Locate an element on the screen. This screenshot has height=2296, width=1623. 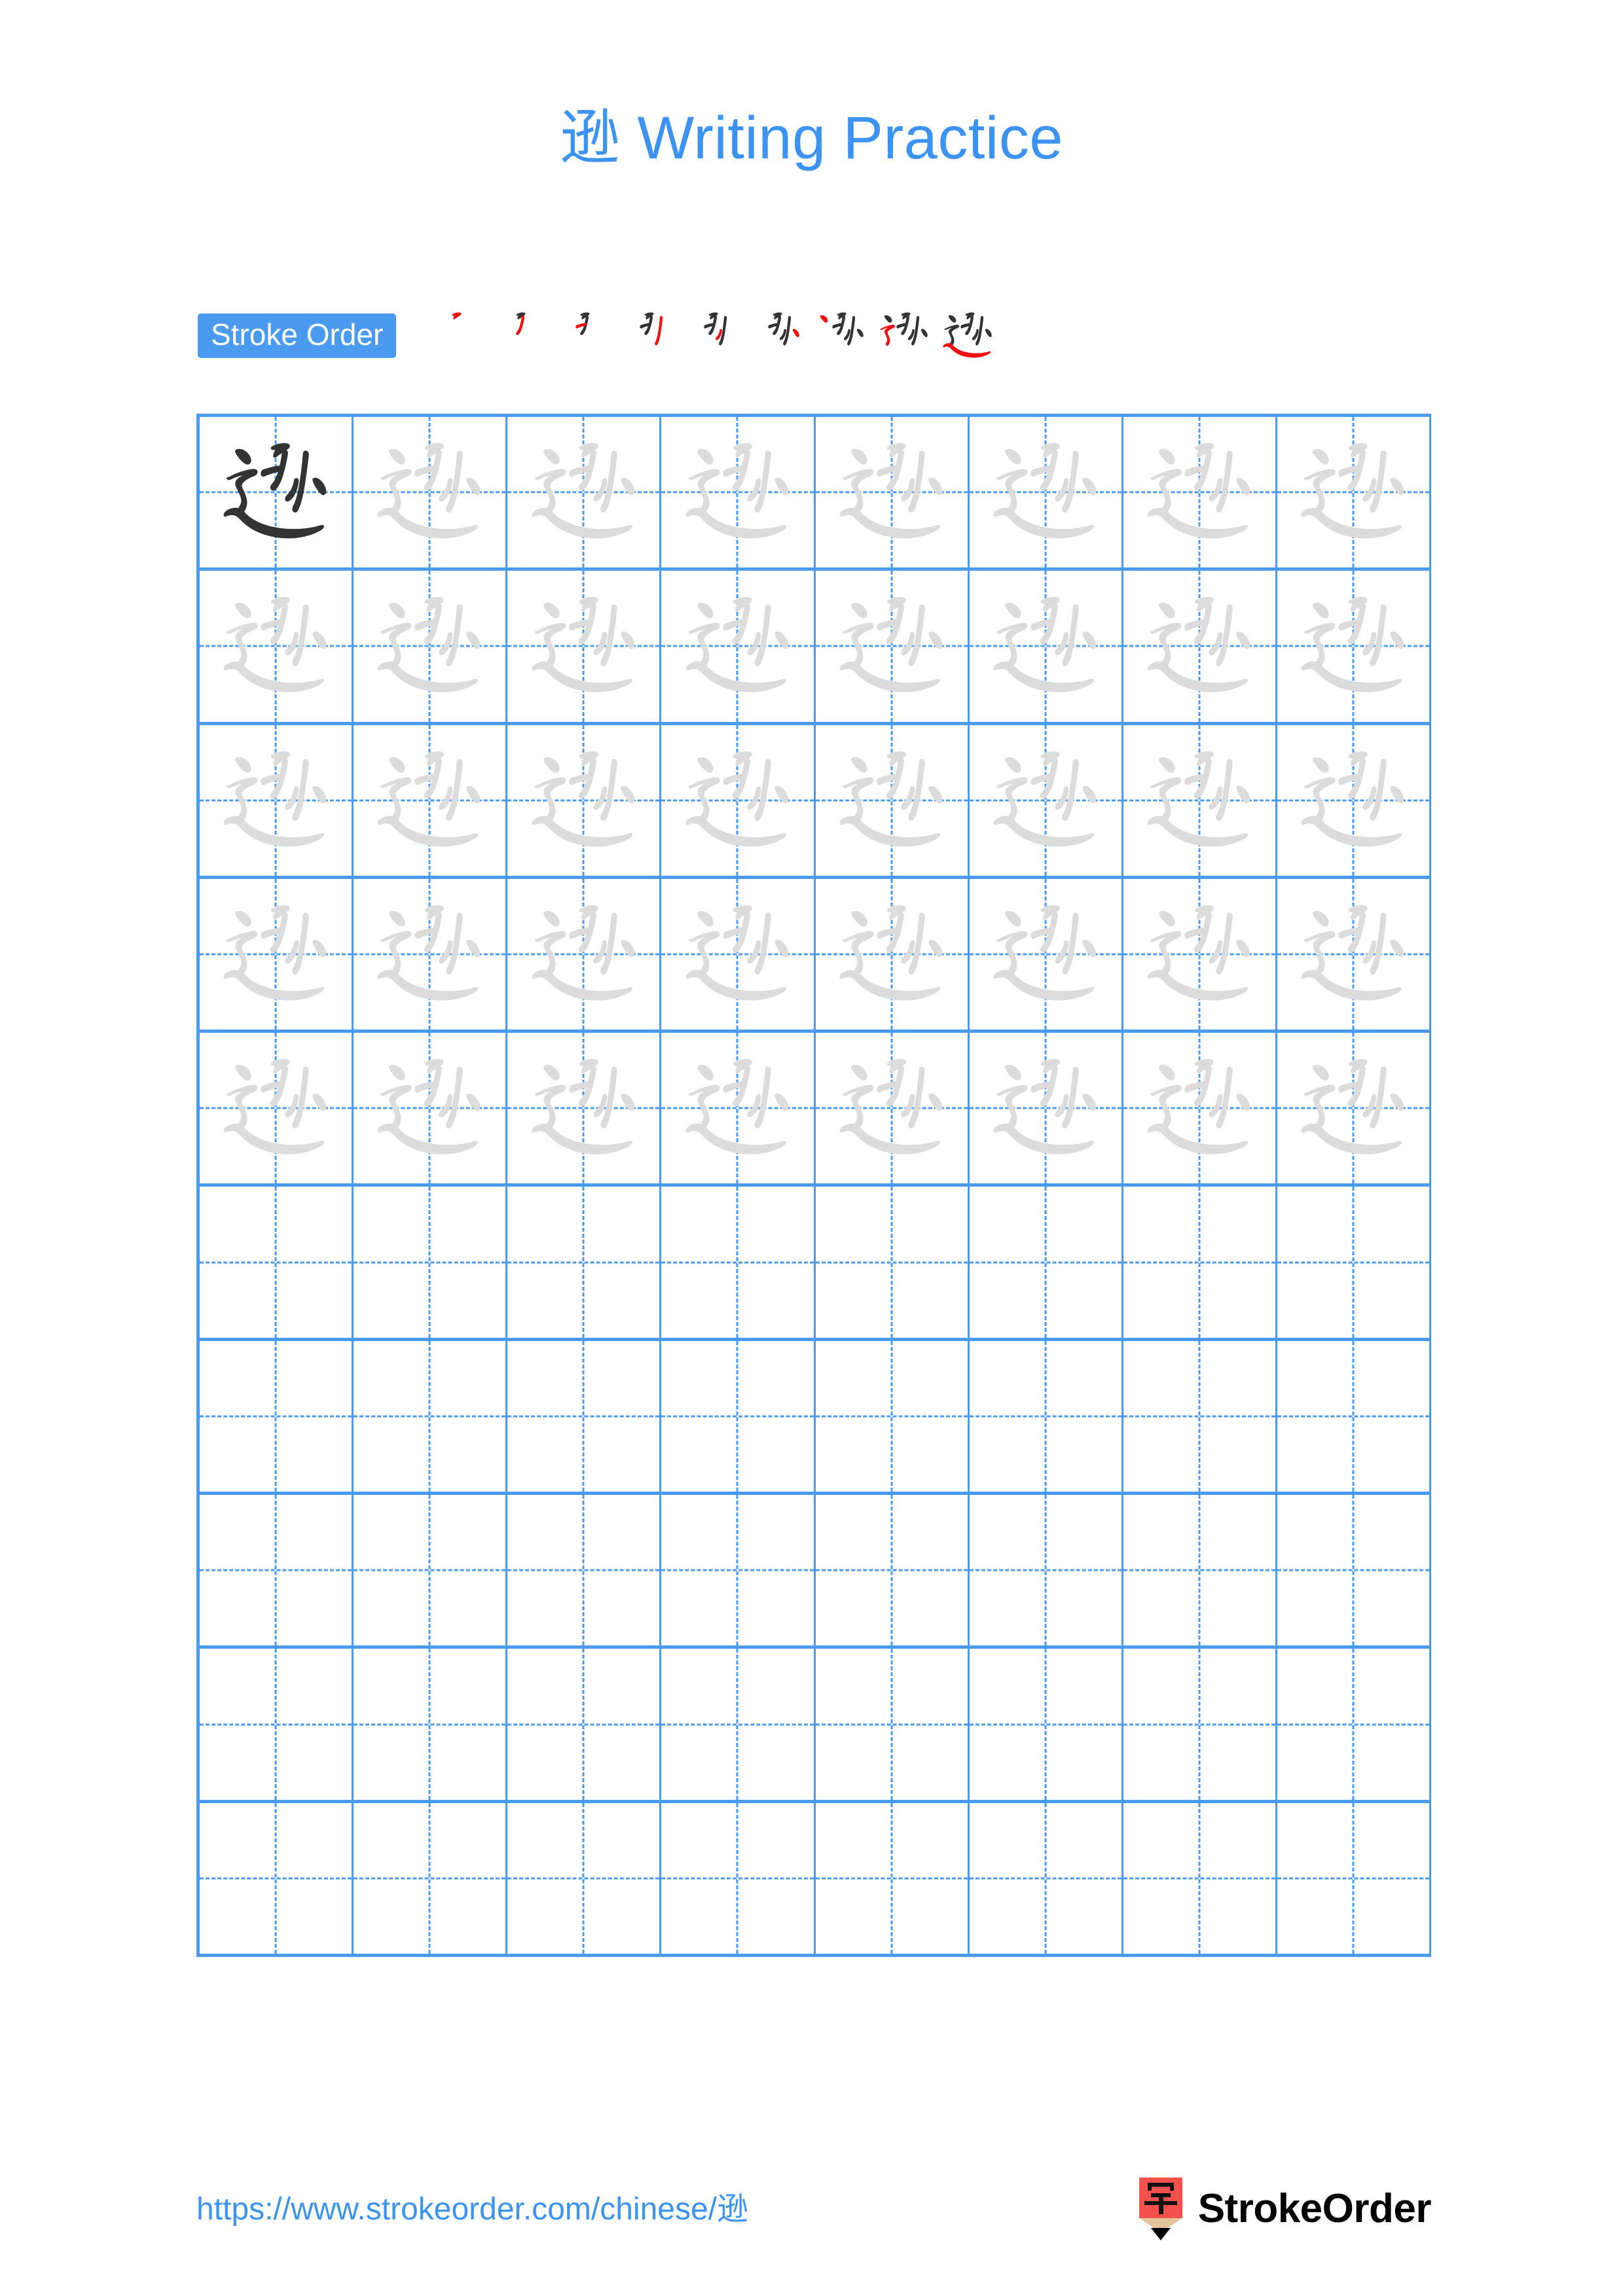
footer-url: https://www.strokeorder.com/chinese/逊 is located at coordinates (472, 2209).